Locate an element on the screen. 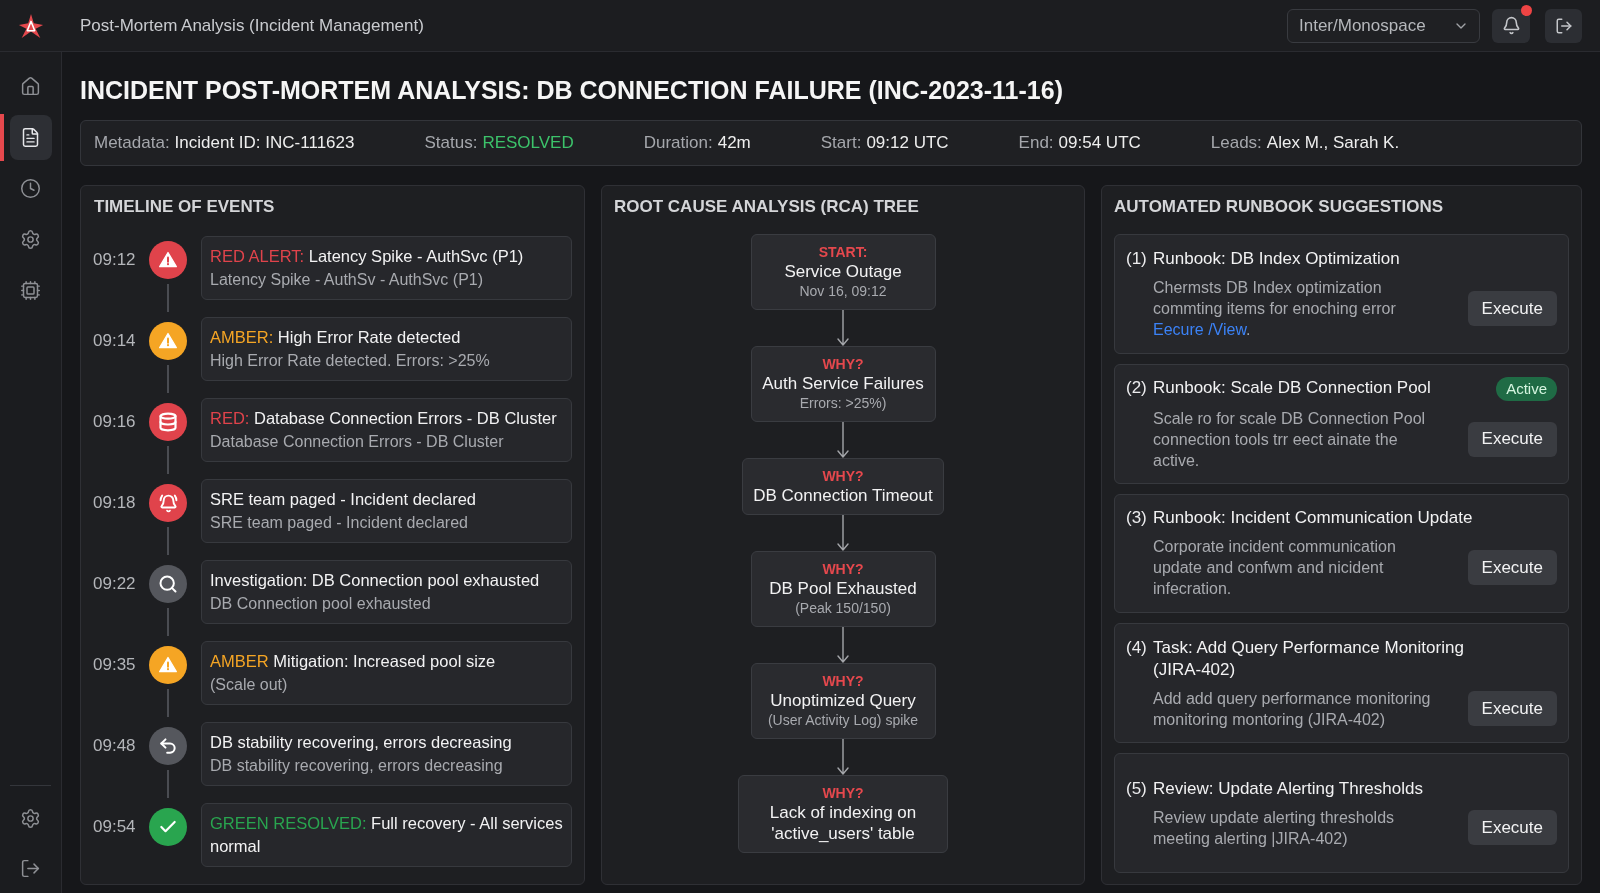 The width and height of the screenshot is (1600, 893). node-title: Lack of indexing on 'active_users' table is located at coordinates (843, 823).